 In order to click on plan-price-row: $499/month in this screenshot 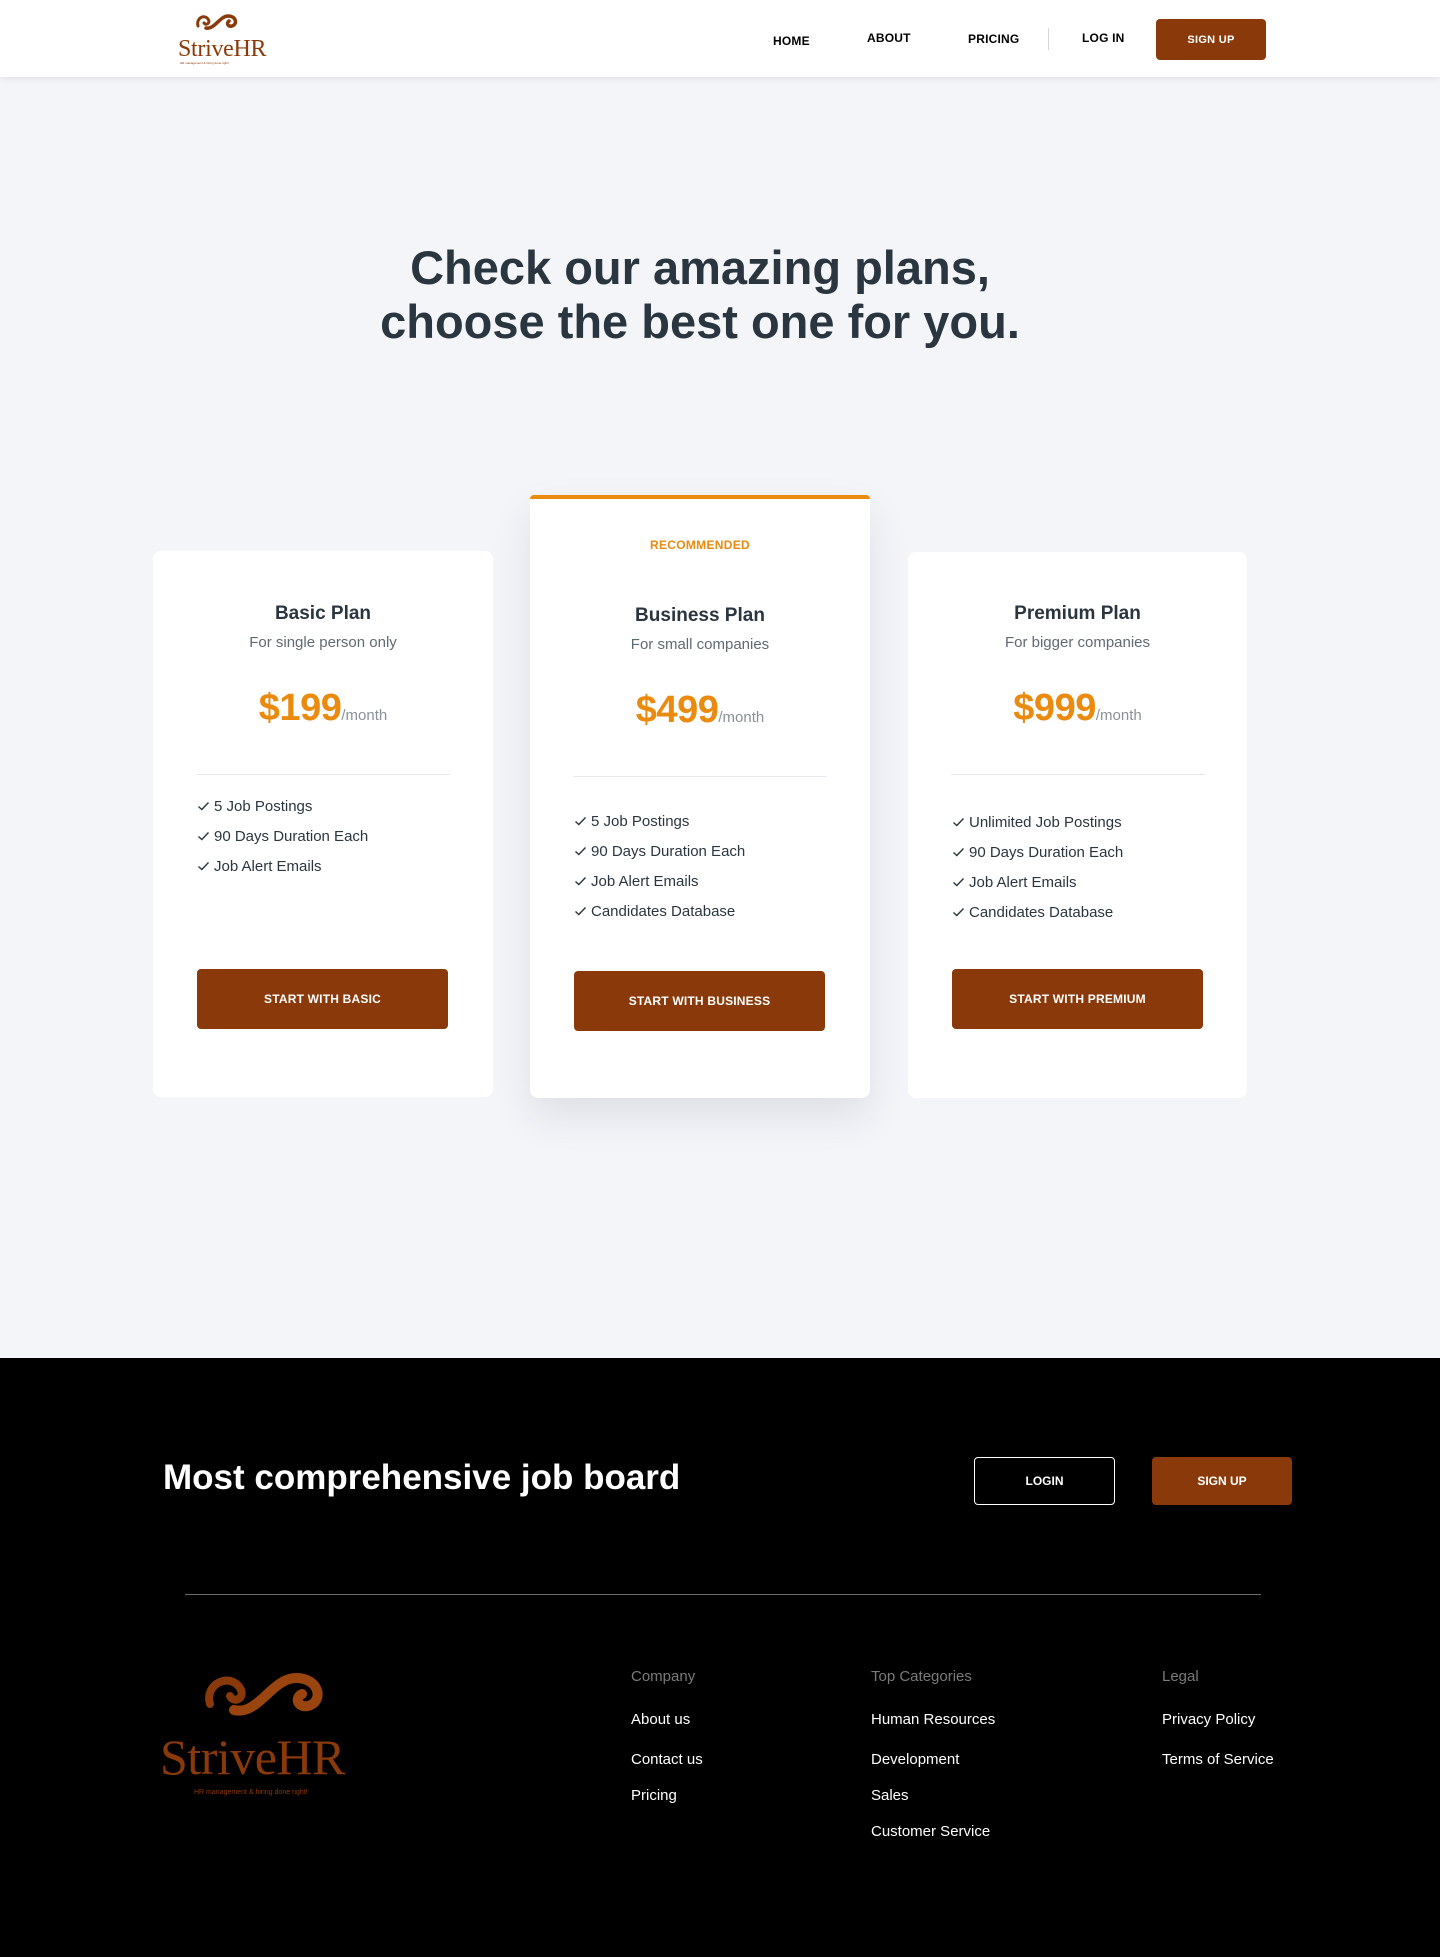, I will do `click(700, 710)`.